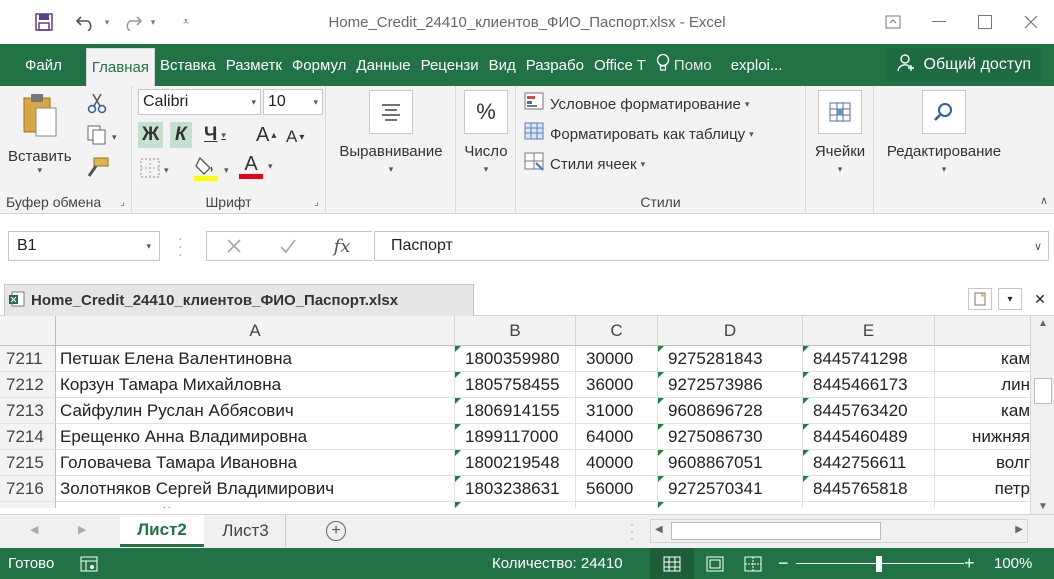 This screenshot has width=1054, height=579. Describe the element at coordinates (584, 164) in the screenshot. I see `cell-styles-button: Стили ячеек ▾` at that location.